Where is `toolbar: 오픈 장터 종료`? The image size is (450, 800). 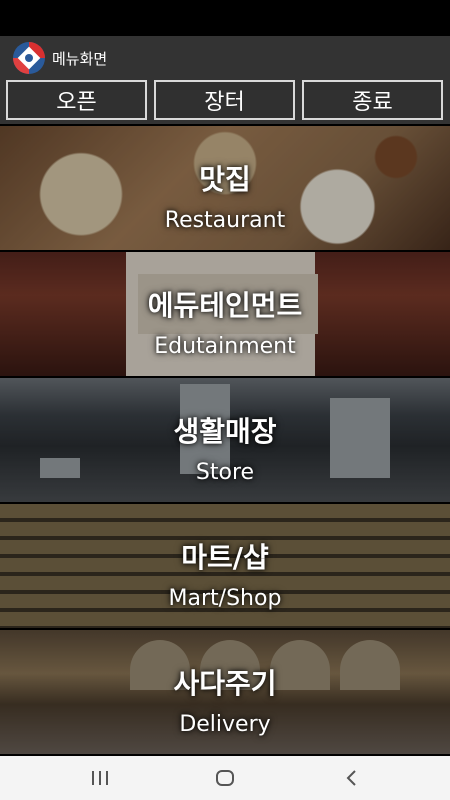
toolbar: 오픈 장터 종료 is located at coordinates (225, 102).